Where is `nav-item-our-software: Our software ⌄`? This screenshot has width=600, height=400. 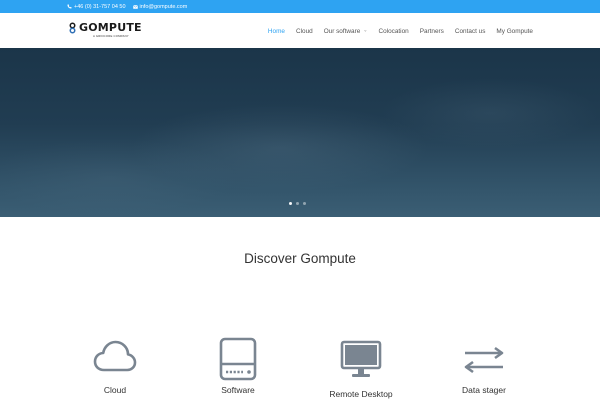 nav-item-our-software: Our software ⌄ is located at coordinates (346, 31).